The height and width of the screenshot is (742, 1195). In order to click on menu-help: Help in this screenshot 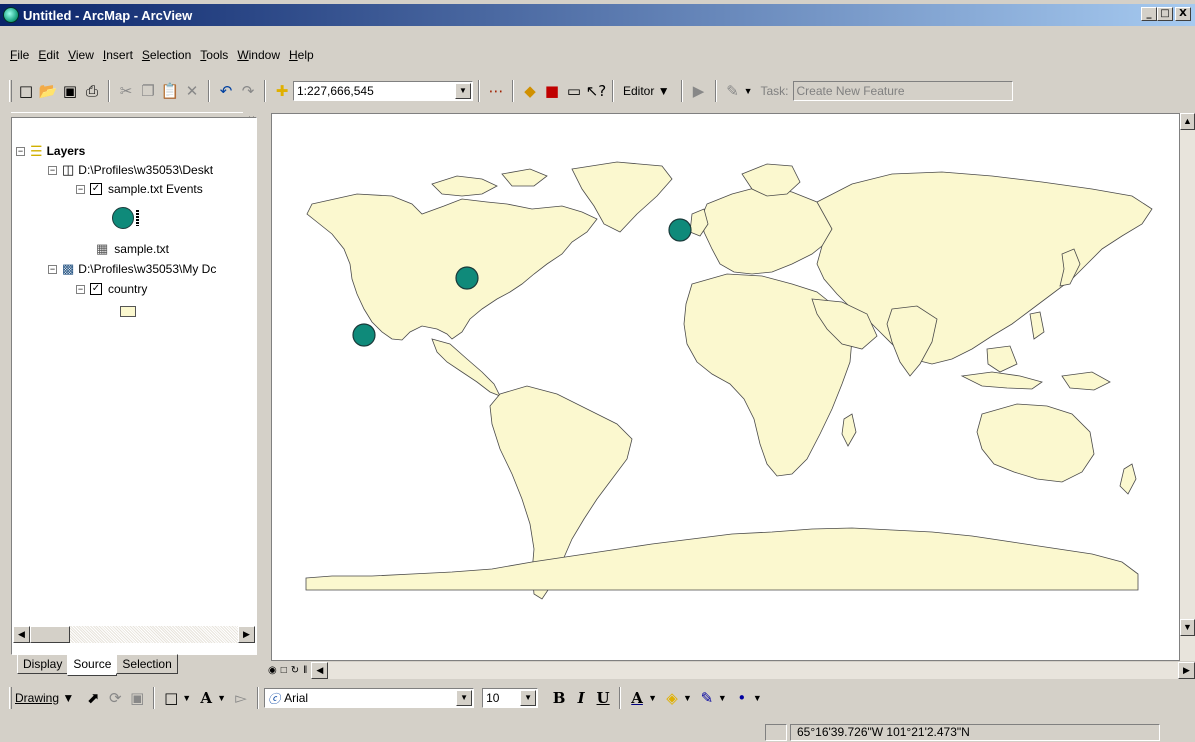, I will do `click(301, 55)`.